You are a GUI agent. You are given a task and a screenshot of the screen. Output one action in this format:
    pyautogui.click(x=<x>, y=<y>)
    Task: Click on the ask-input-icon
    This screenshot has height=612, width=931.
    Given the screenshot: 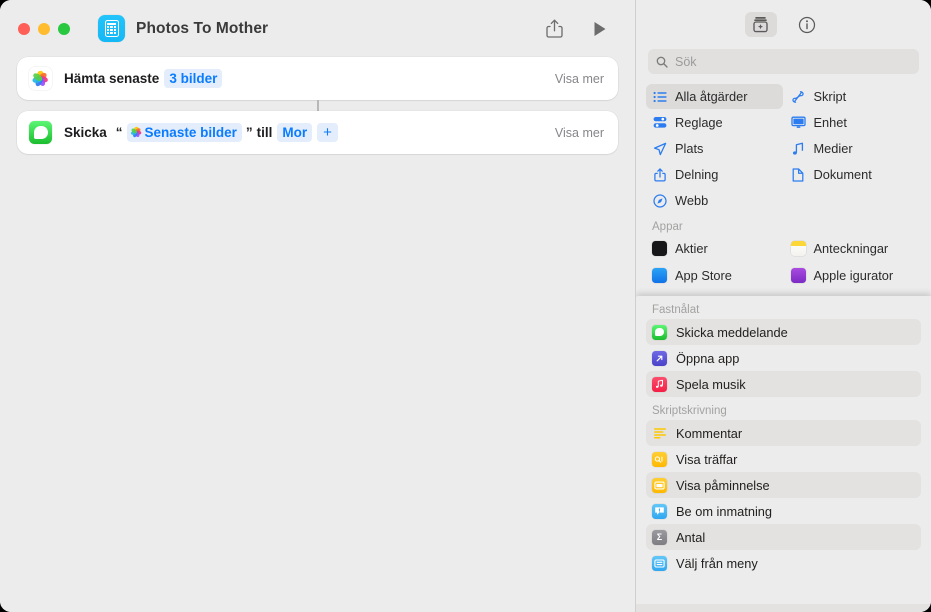 What is the action you would take?
    pyautogui.click(x=659, y=511)
    